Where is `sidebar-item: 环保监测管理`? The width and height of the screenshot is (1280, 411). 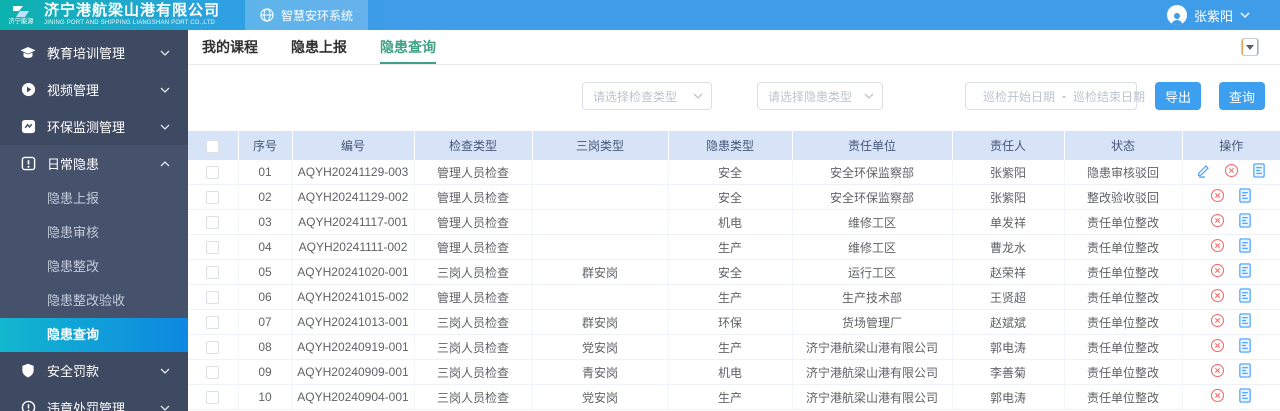 sidebar-item: 环保监测管理 is located at coordinates (94, 126).